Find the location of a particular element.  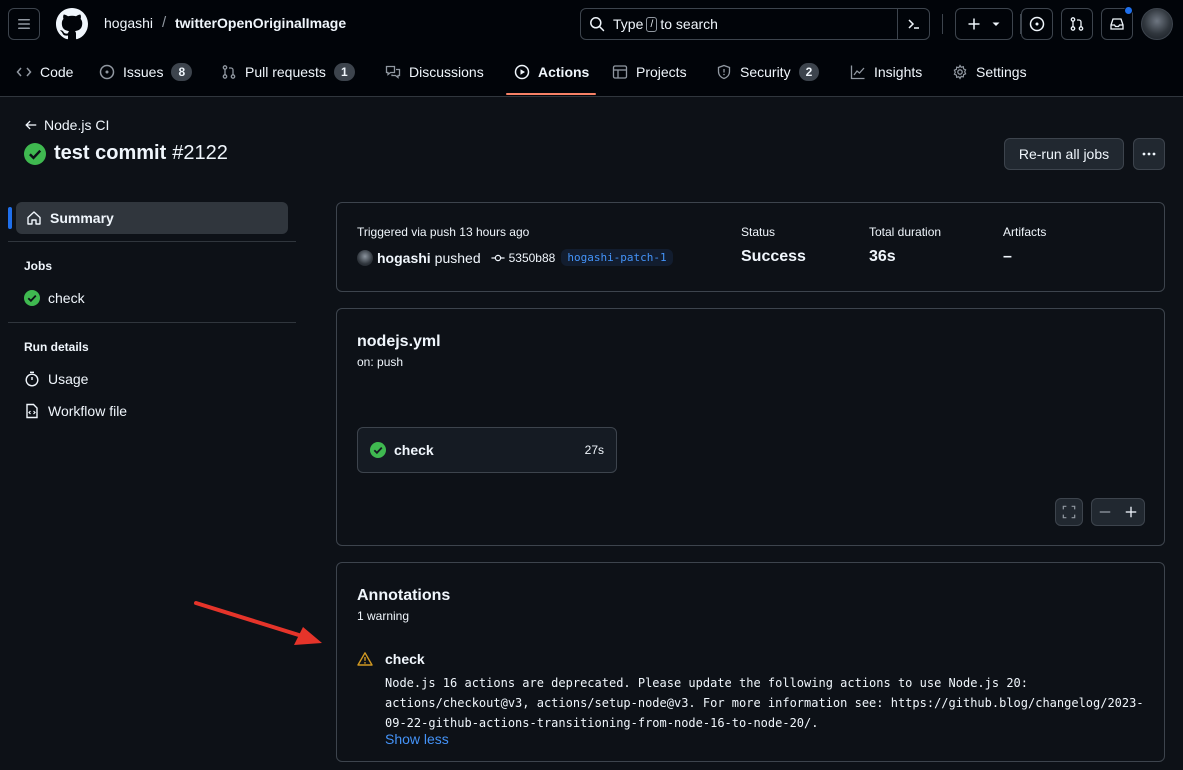

active-tab-indicator is located at coordinates (551, 94).